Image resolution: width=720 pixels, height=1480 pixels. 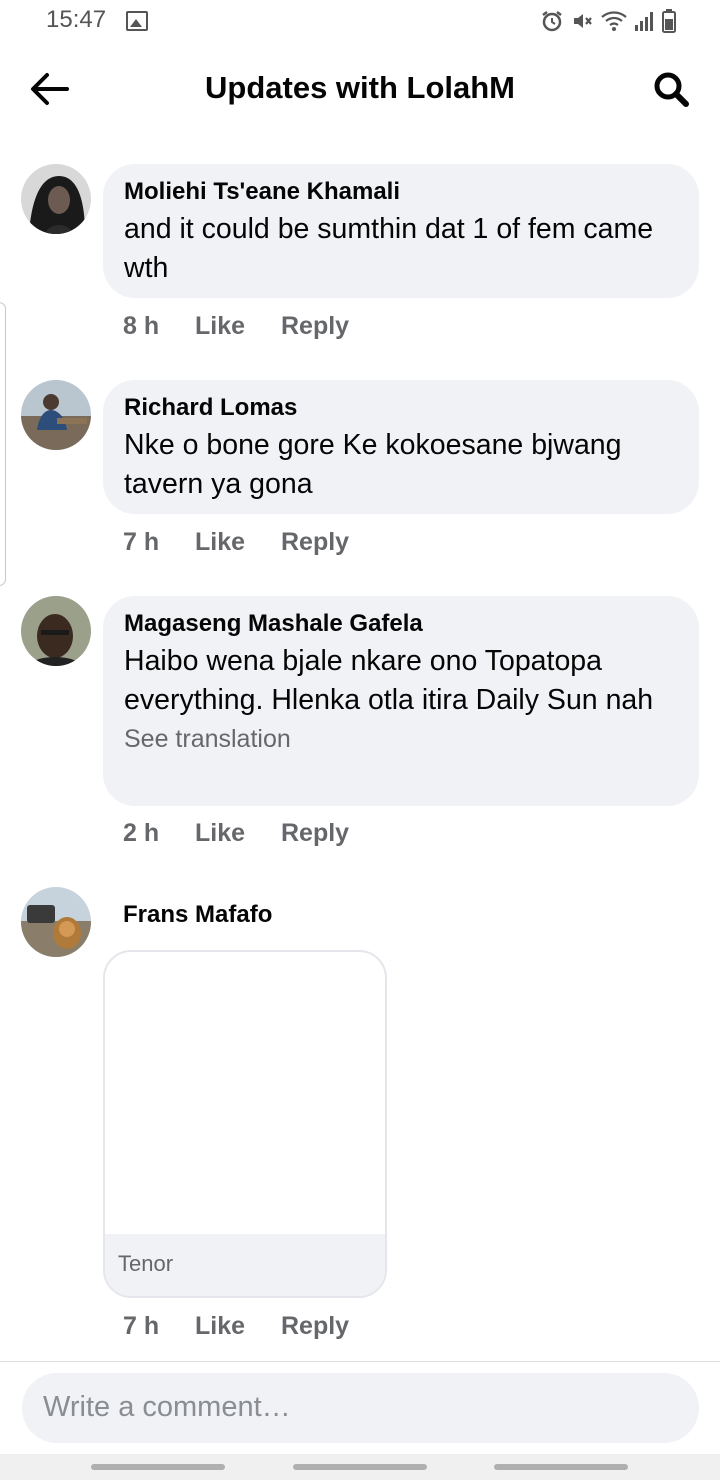 What do you see at coordinates (245, 1265) in the screenshot?
I see `gif-footer: Tenor` at bounding box center [245, 1265].